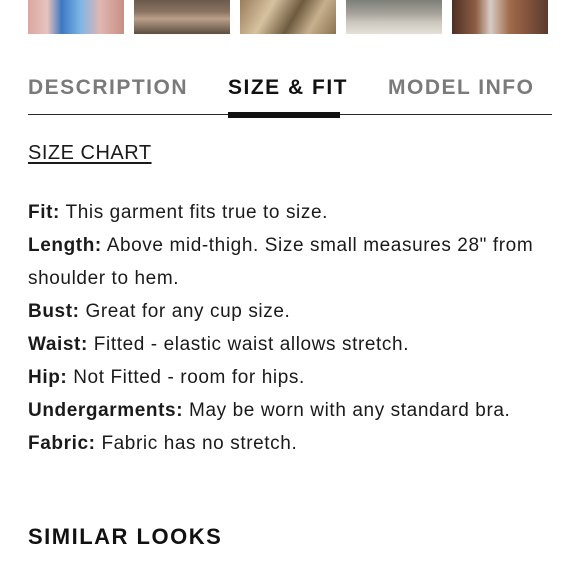 The image size is (580, 580). What do you see at coordinates (188, 311) in the screenshot?
I see `spec-text: Great for any cup size.` at bounding box center [188, 311].